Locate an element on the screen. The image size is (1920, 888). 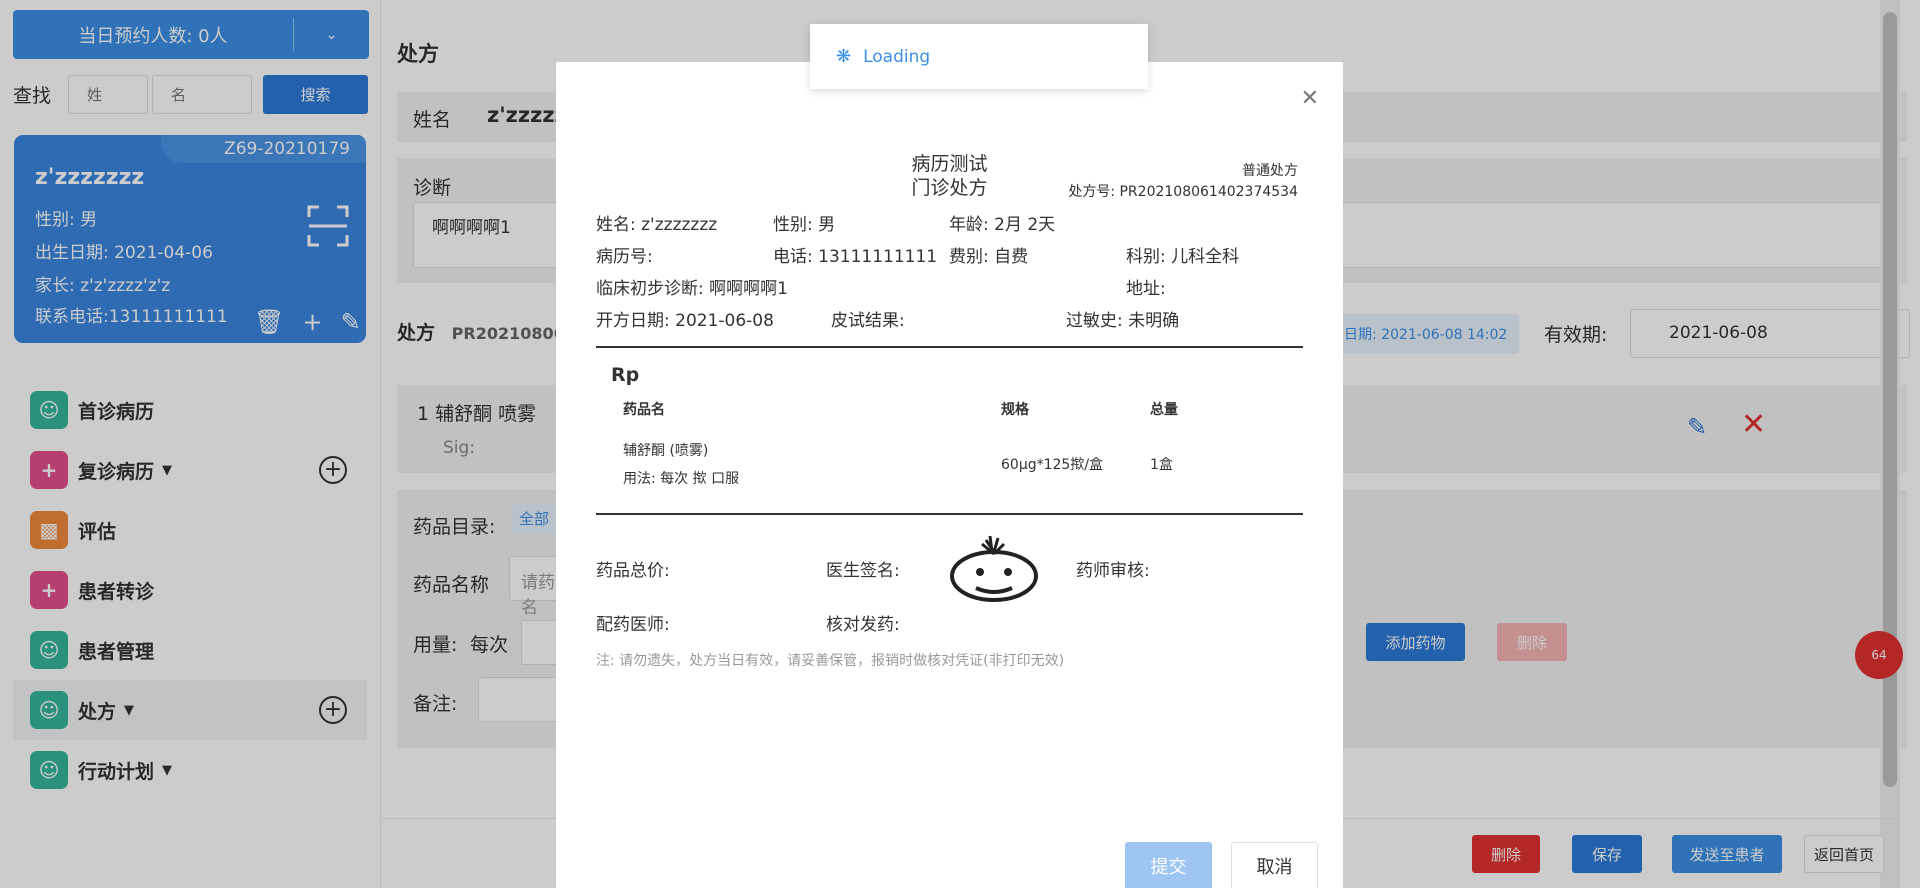
col-spec: 规格 is located at coordinates (1015, 410).